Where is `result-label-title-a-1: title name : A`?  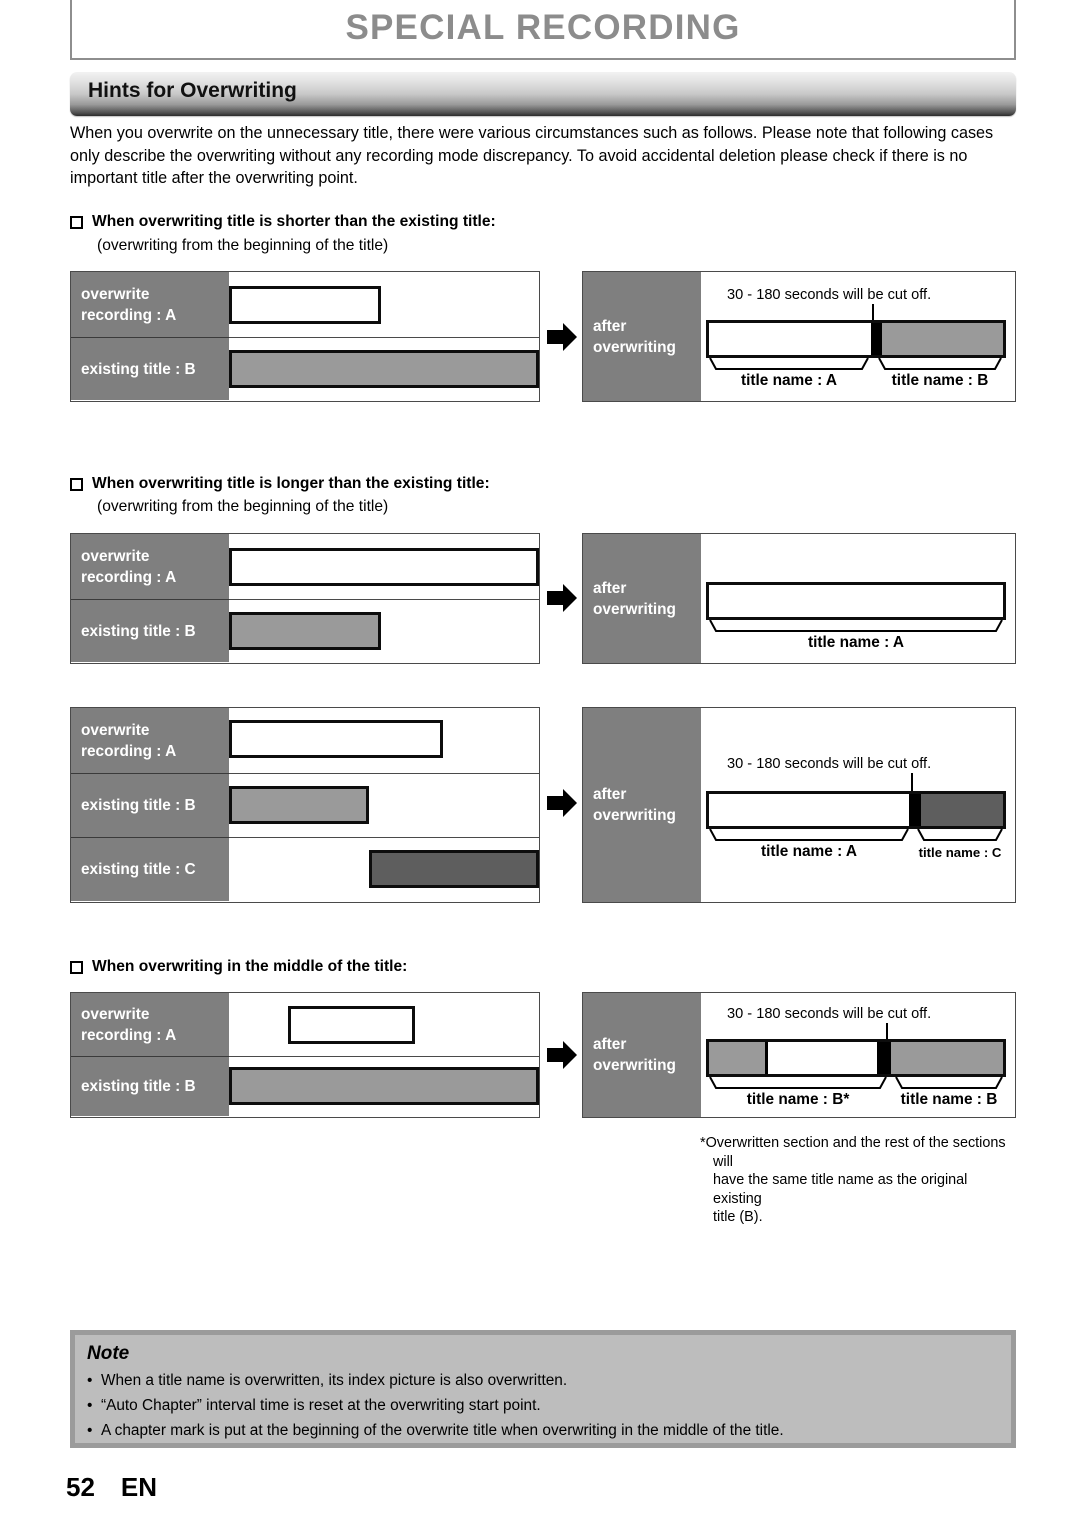 result-label-title-a-1: title name : A is located at coordinates (789, 380).